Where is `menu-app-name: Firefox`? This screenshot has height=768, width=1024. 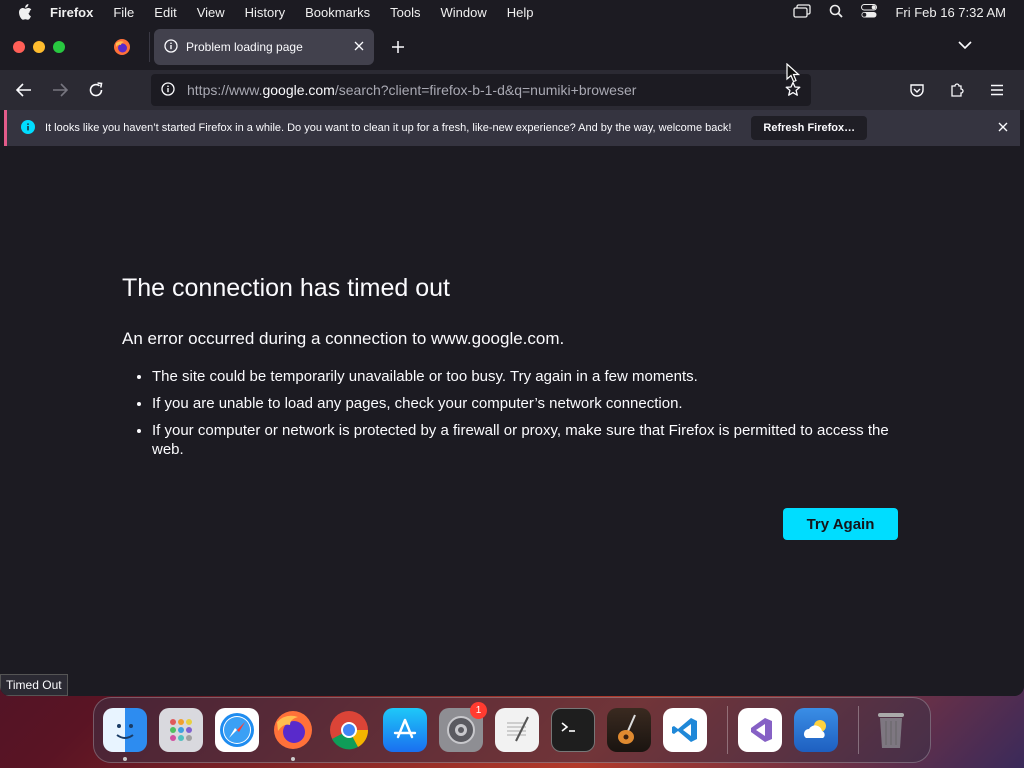 menu-app-name: Firefox is located at coordinates (71, 12).